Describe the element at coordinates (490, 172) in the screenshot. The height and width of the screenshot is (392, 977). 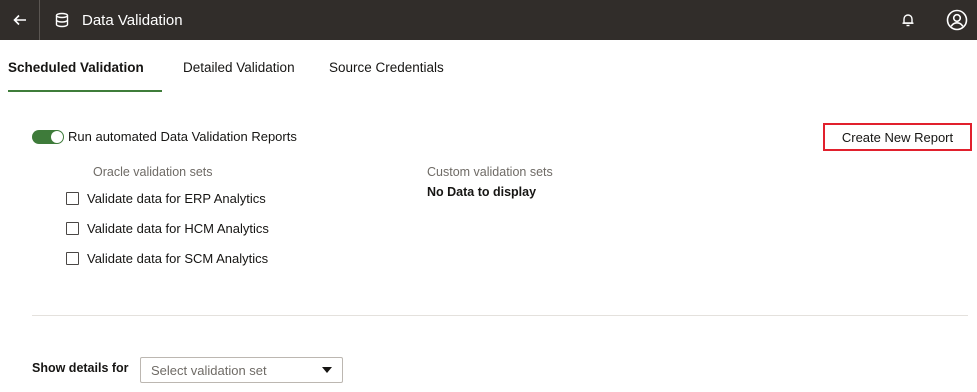
I see `custom-validation-sets-heading: Custom validation sets` at that location.